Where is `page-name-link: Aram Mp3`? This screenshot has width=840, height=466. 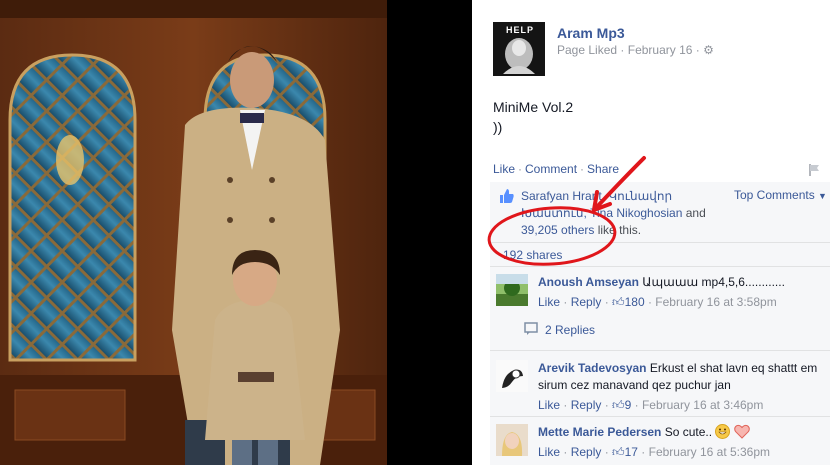 page-name-link: Aram Mp3 is located at coordinates (591, 33).